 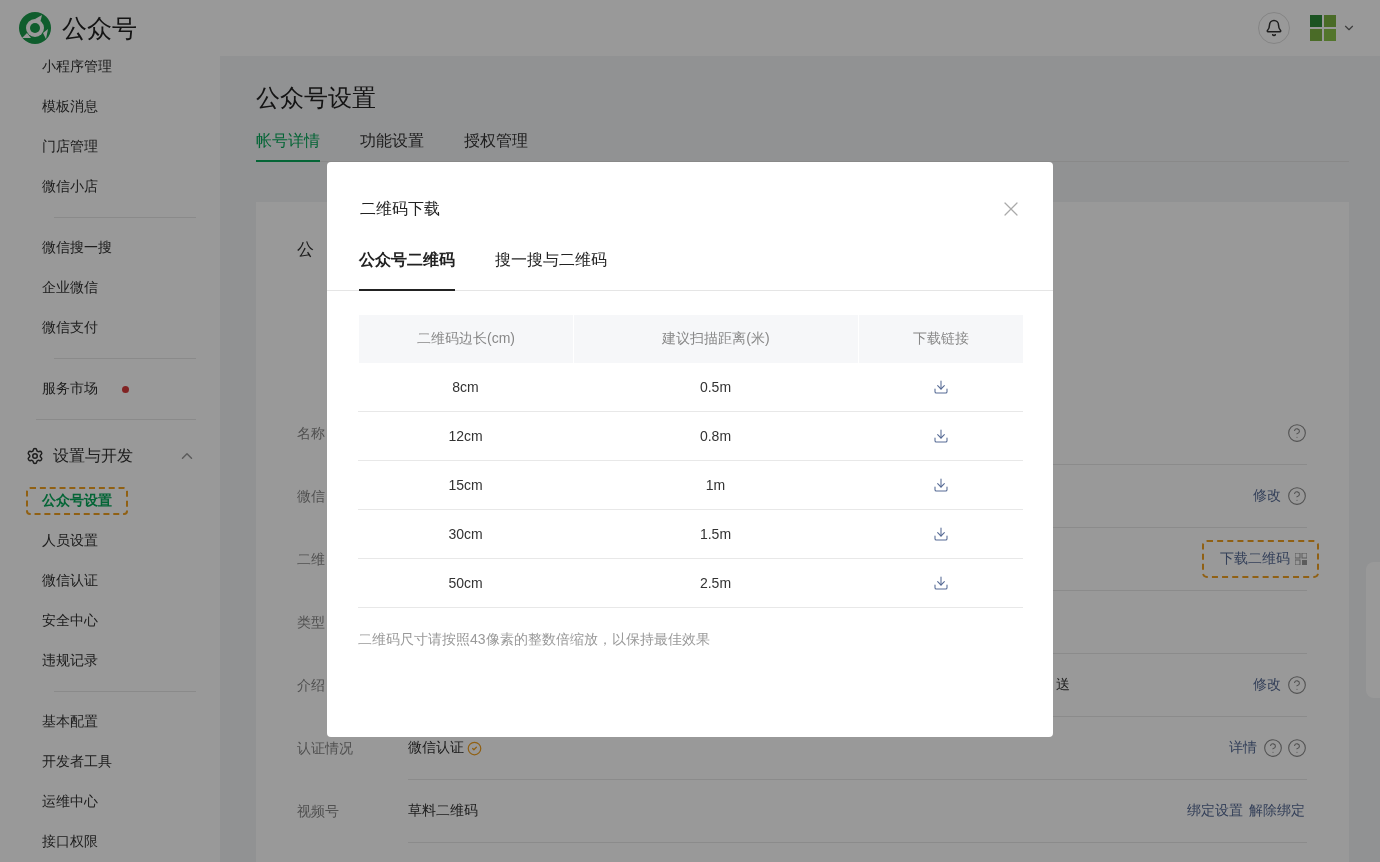 What do you see at coordinates (715, 534) in the screenshot?
I see `table-cell: 1.5m` at bounding box center [715, 534].